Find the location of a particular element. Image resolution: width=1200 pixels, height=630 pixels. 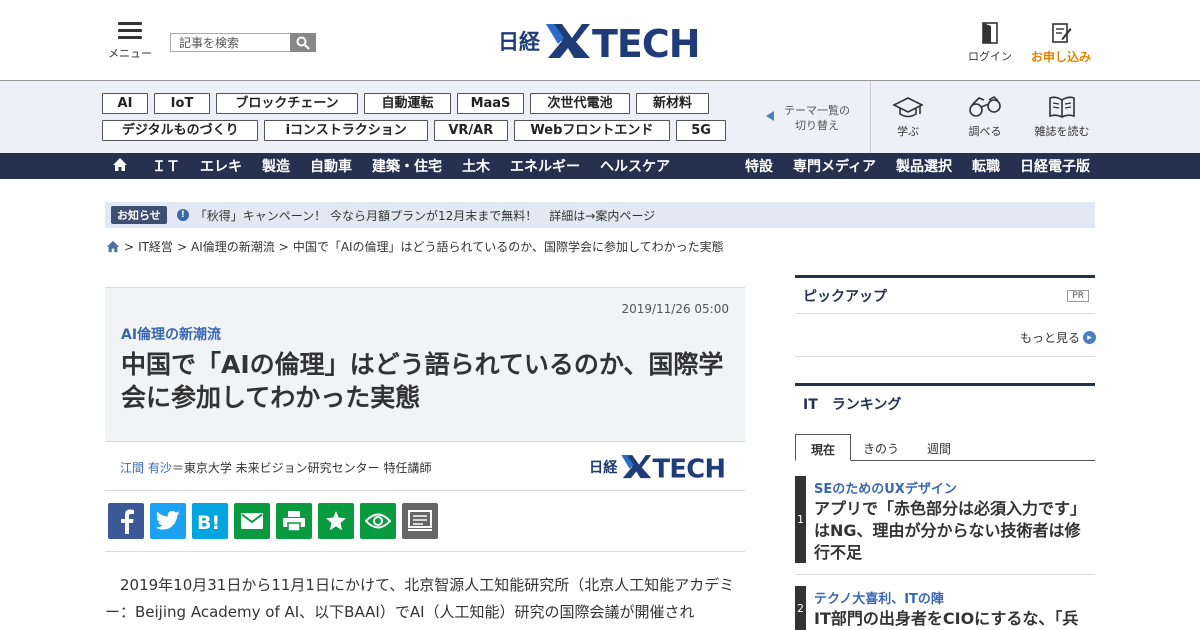

nav-item-energy: エネルギー is located at coordinates (545, 166).